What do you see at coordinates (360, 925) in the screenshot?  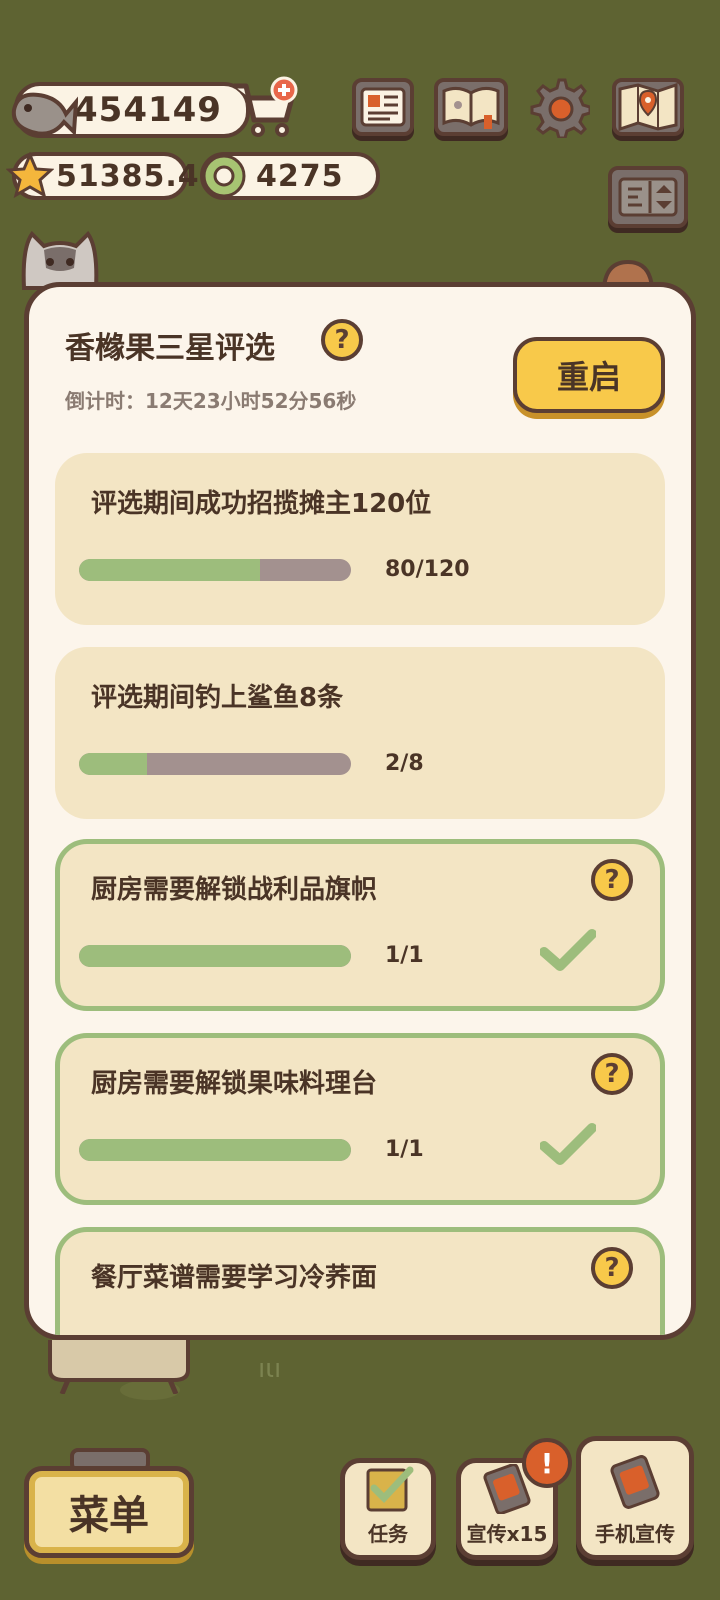 I see `task-item: 厨房需要解锁战利品旗帜 ? 1/1` at bounding box center [360, 925].